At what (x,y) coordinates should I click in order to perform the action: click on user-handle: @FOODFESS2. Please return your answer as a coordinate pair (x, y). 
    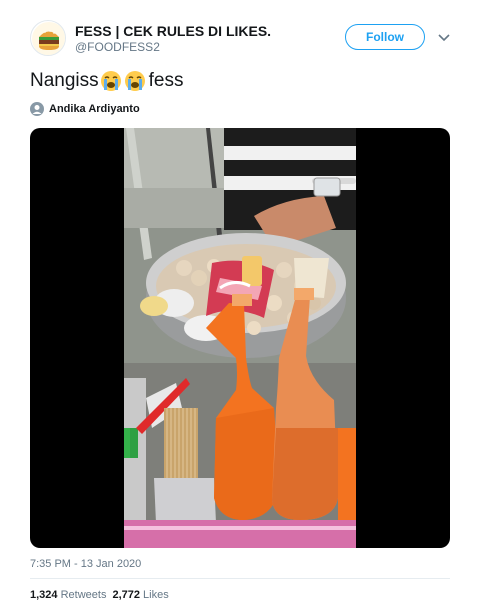
    Looking at the image, I should click on (117, 47).